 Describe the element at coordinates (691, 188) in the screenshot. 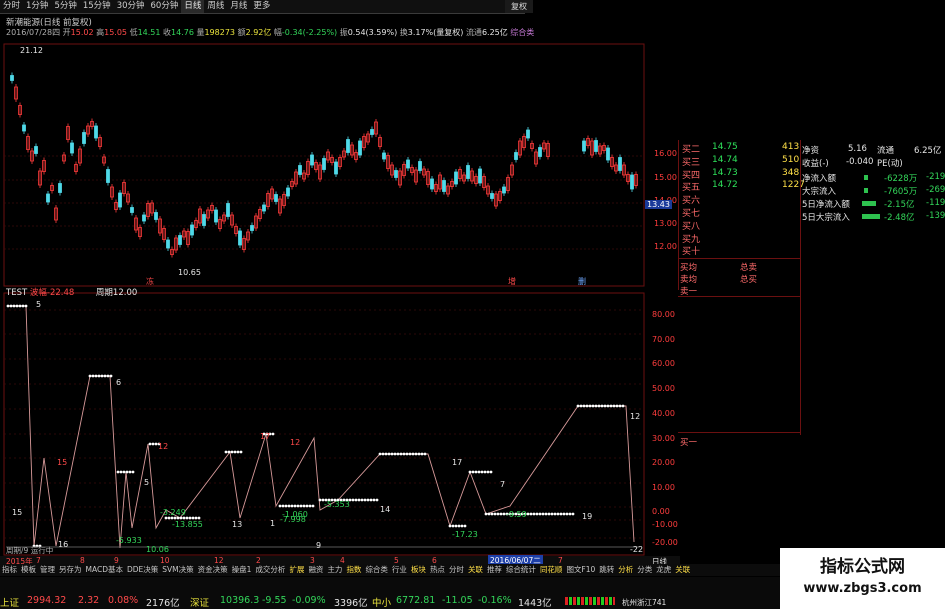

I see `bid-level-label-3: 买五` at that location.